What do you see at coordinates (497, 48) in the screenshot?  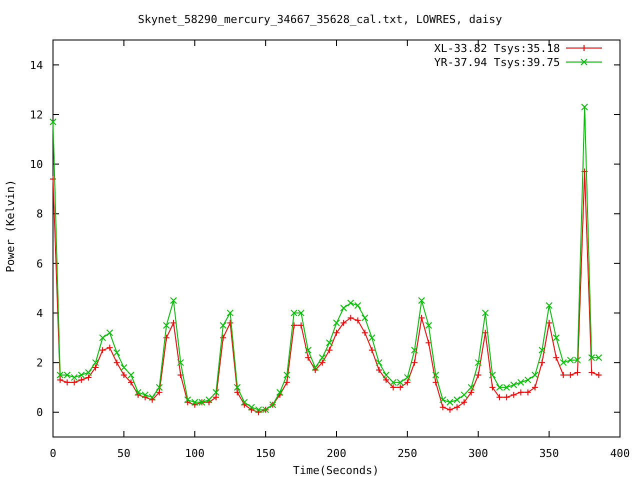 I see `legend-label: XL-33.82 Tsys:35.18` at bounding box center [497, 48].